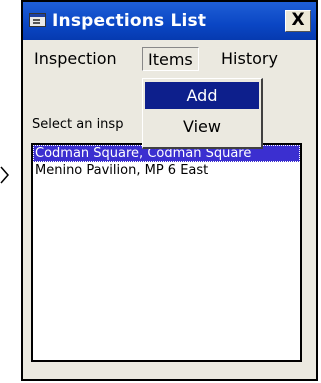 The width and height of the screenshot is (321, 383). What do you see at coordinates (298, 21) in the screenshot?
I see `close-button: X` at bounding box center [298, 21].